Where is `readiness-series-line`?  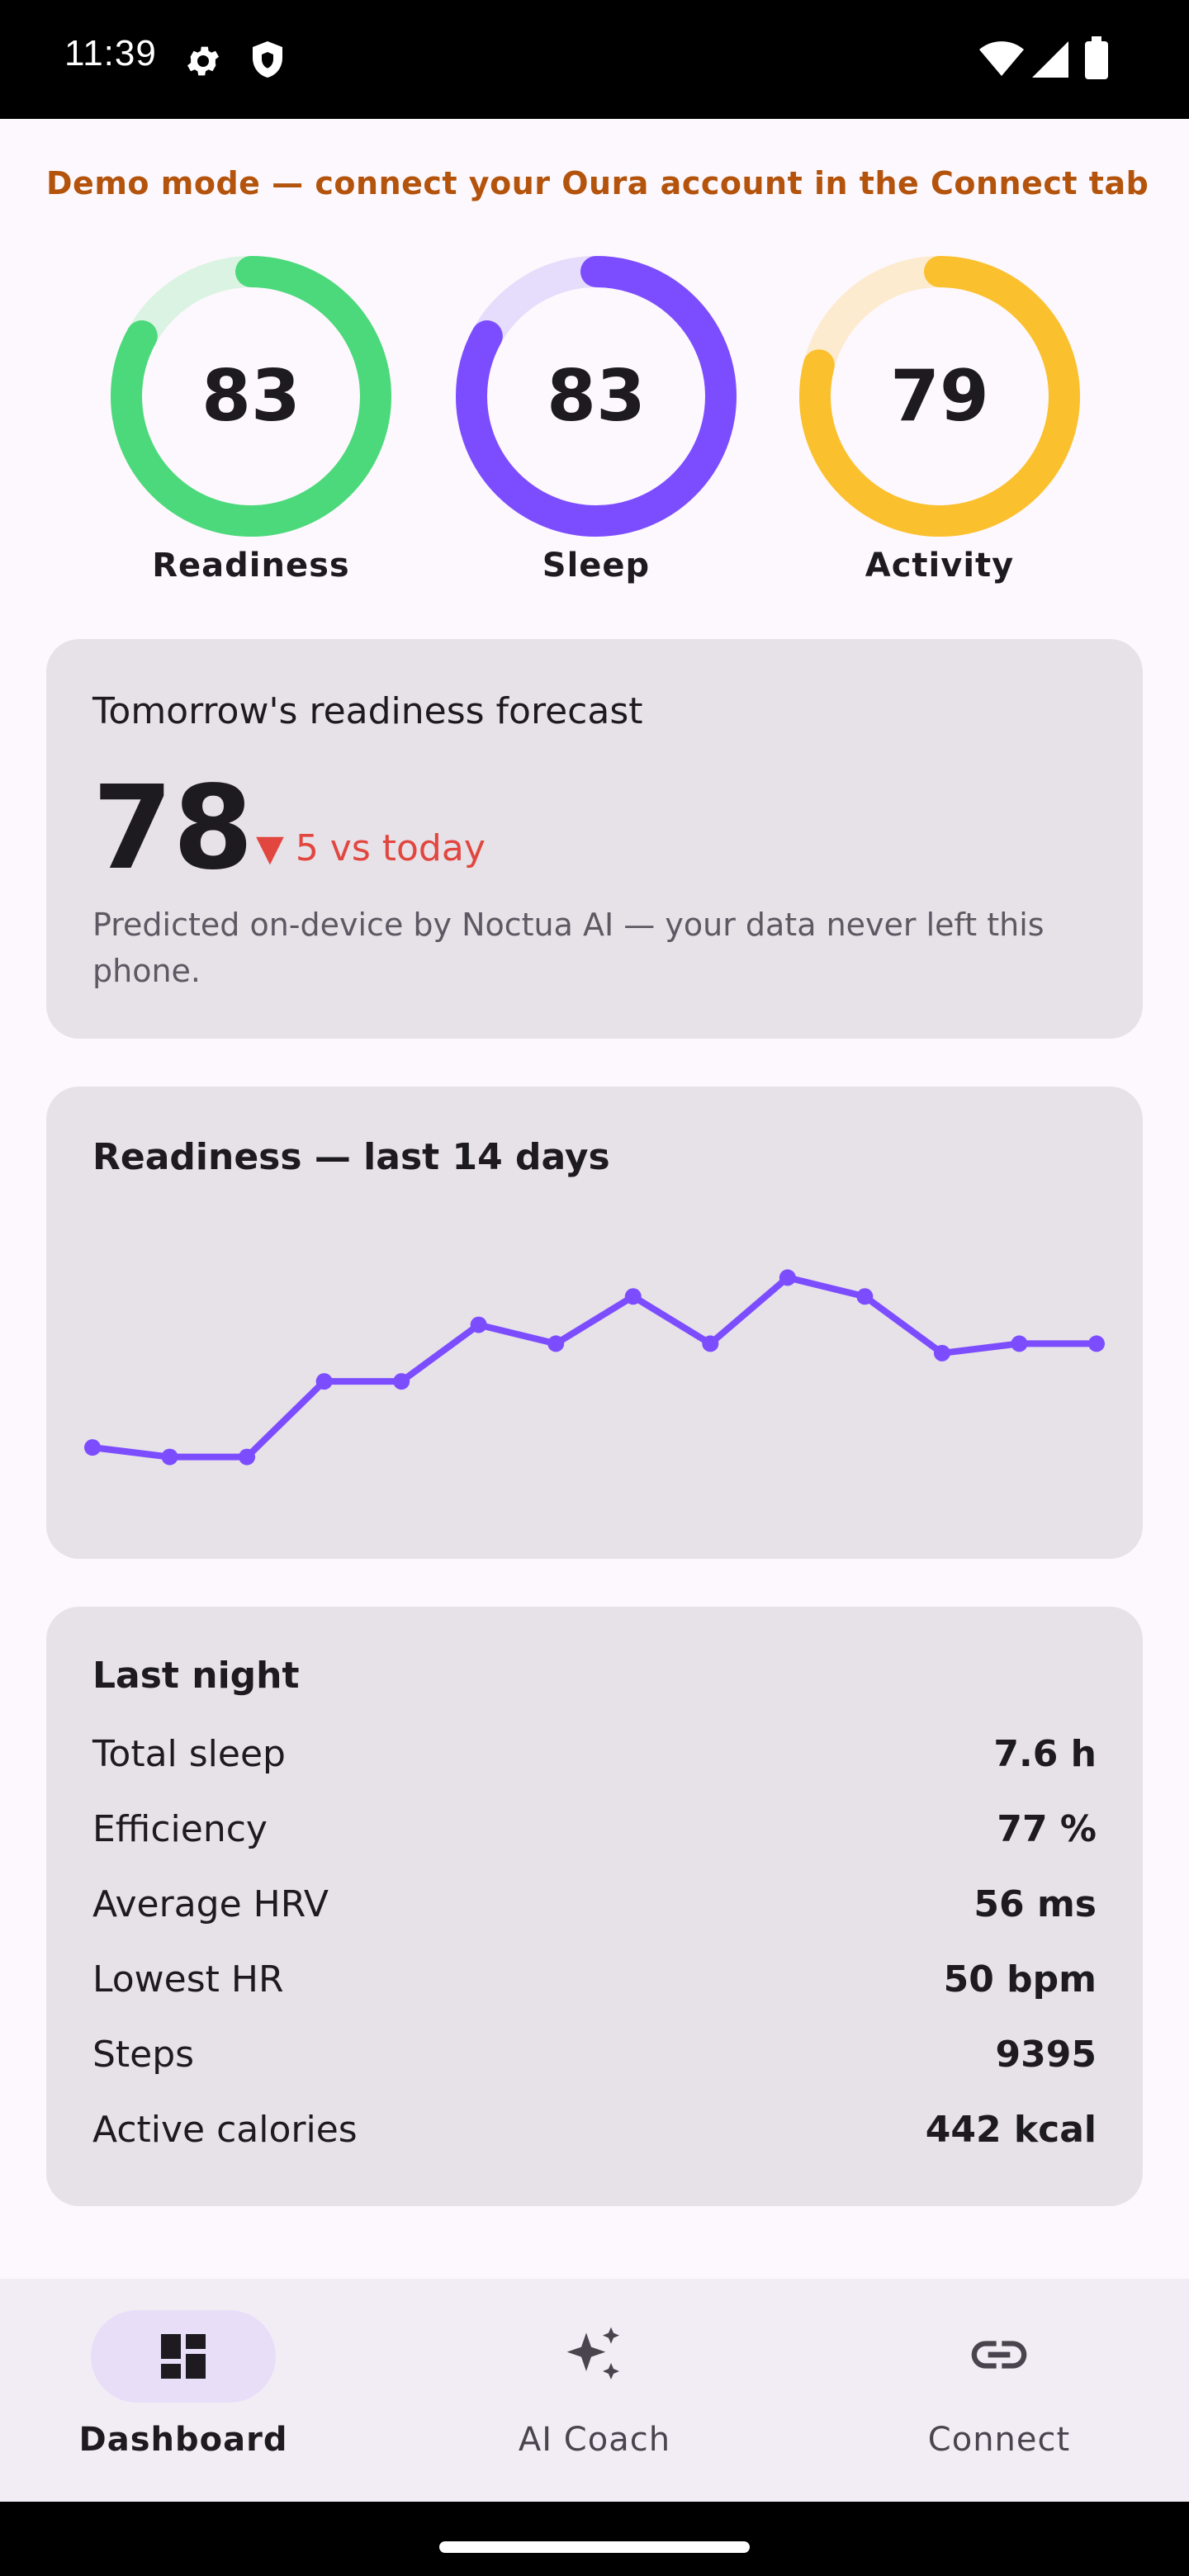 readiness-series-line is located at coordinates (594, 1367).